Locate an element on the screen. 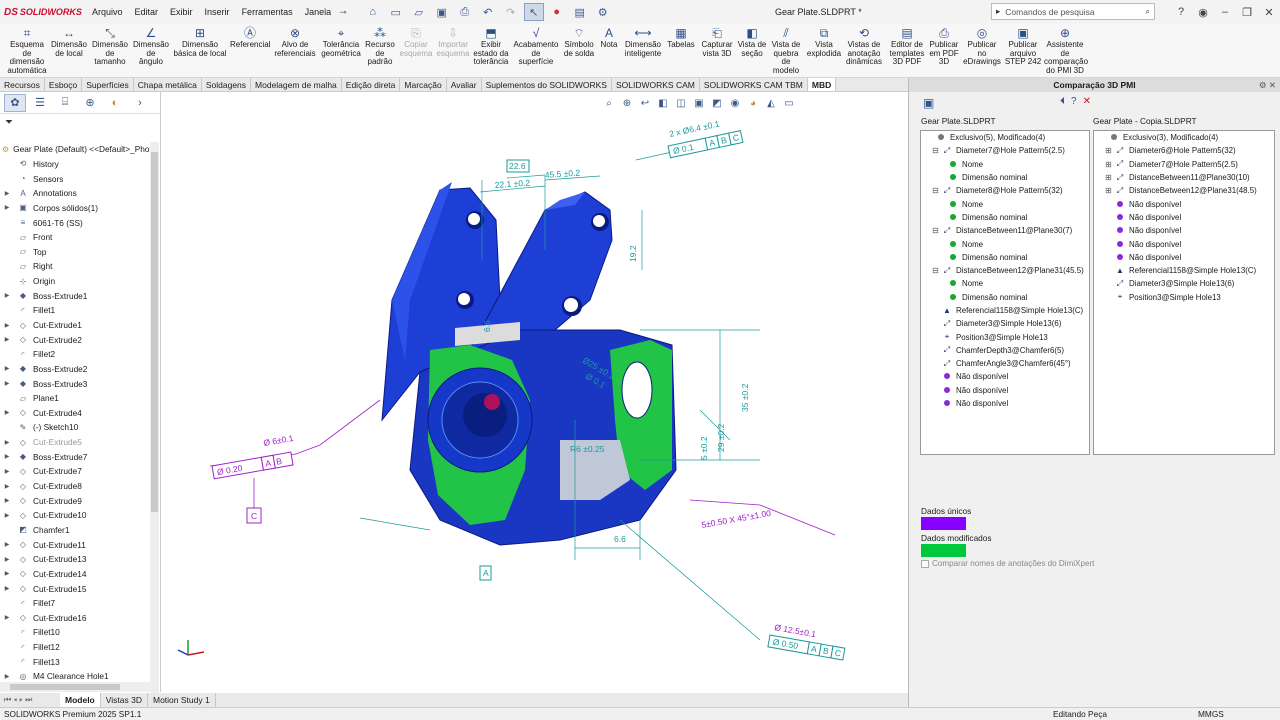 The height and width of the screenshot is (720, 1280). ribbon-button-datum: Ⓐ Referencial is located at coordinates (250, 38).